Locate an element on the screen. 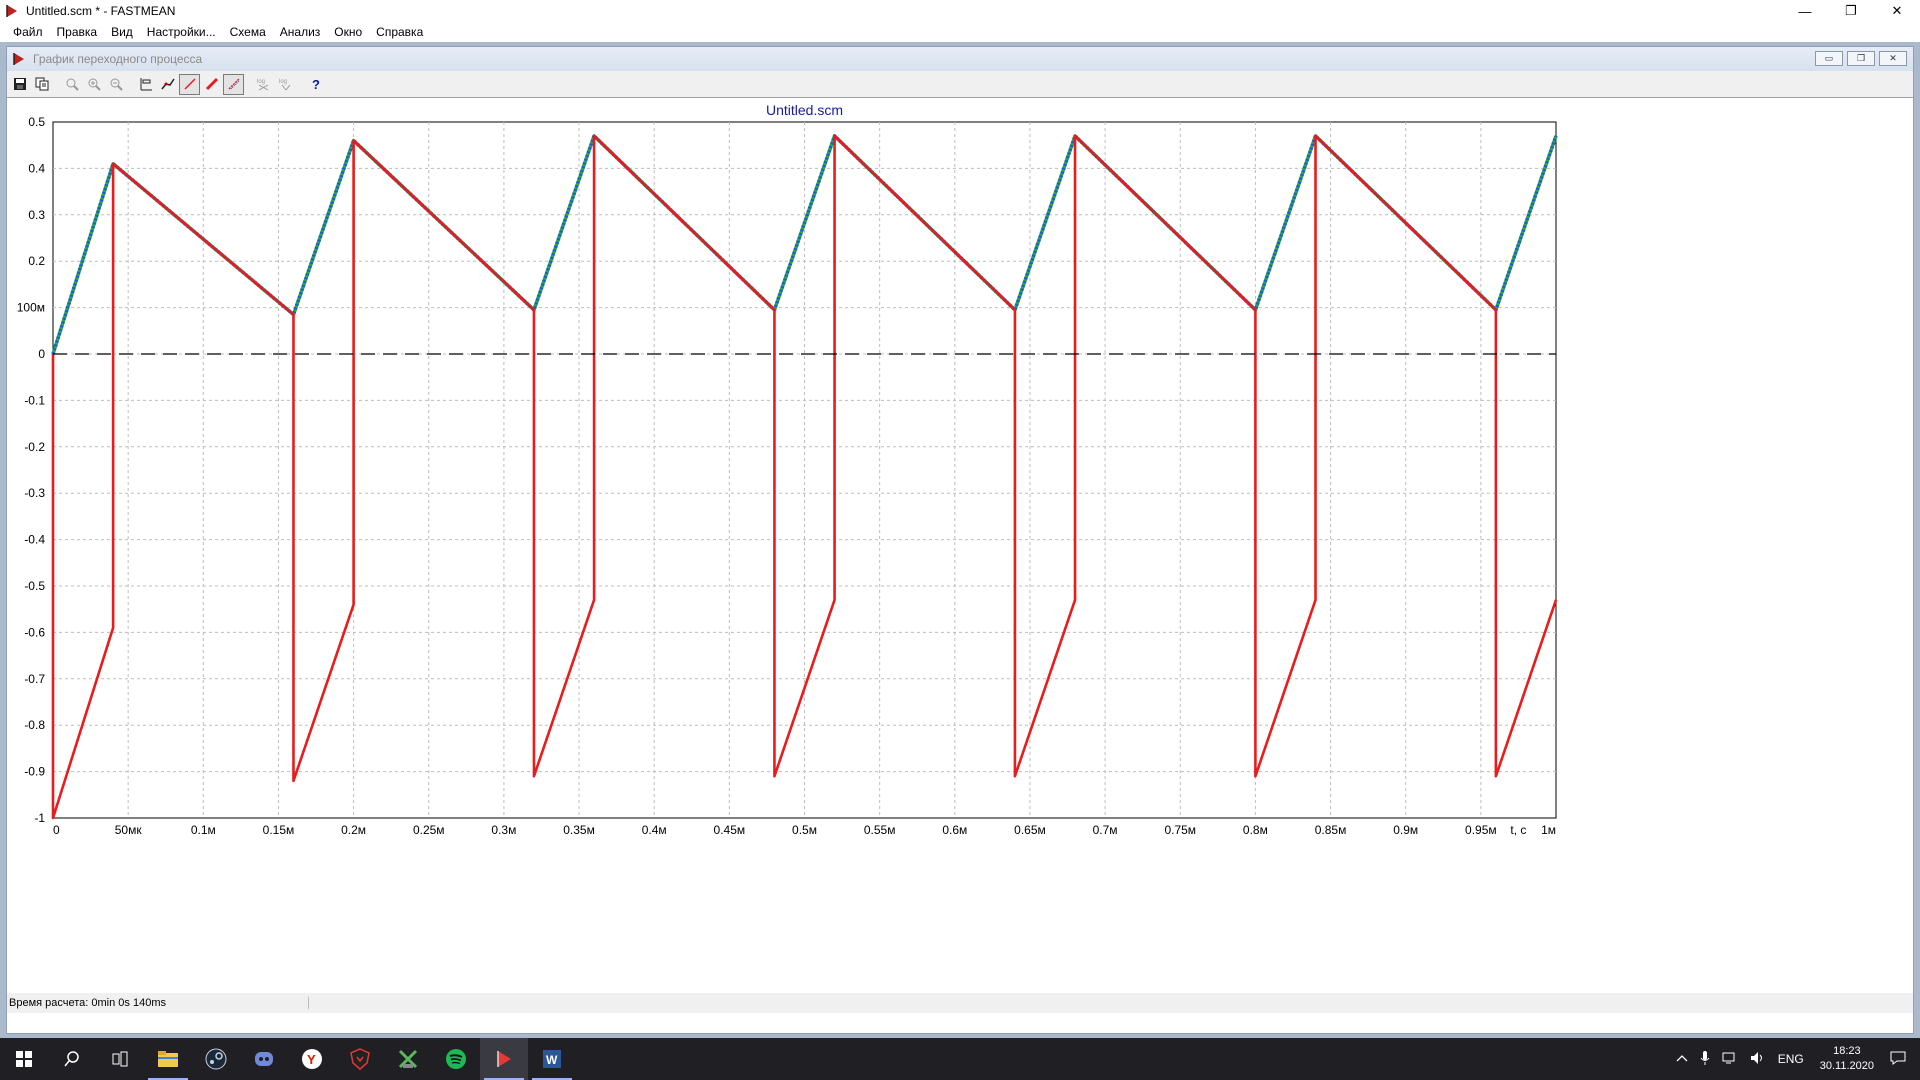  notifications-icon is located at coordinates (1898, 1059).